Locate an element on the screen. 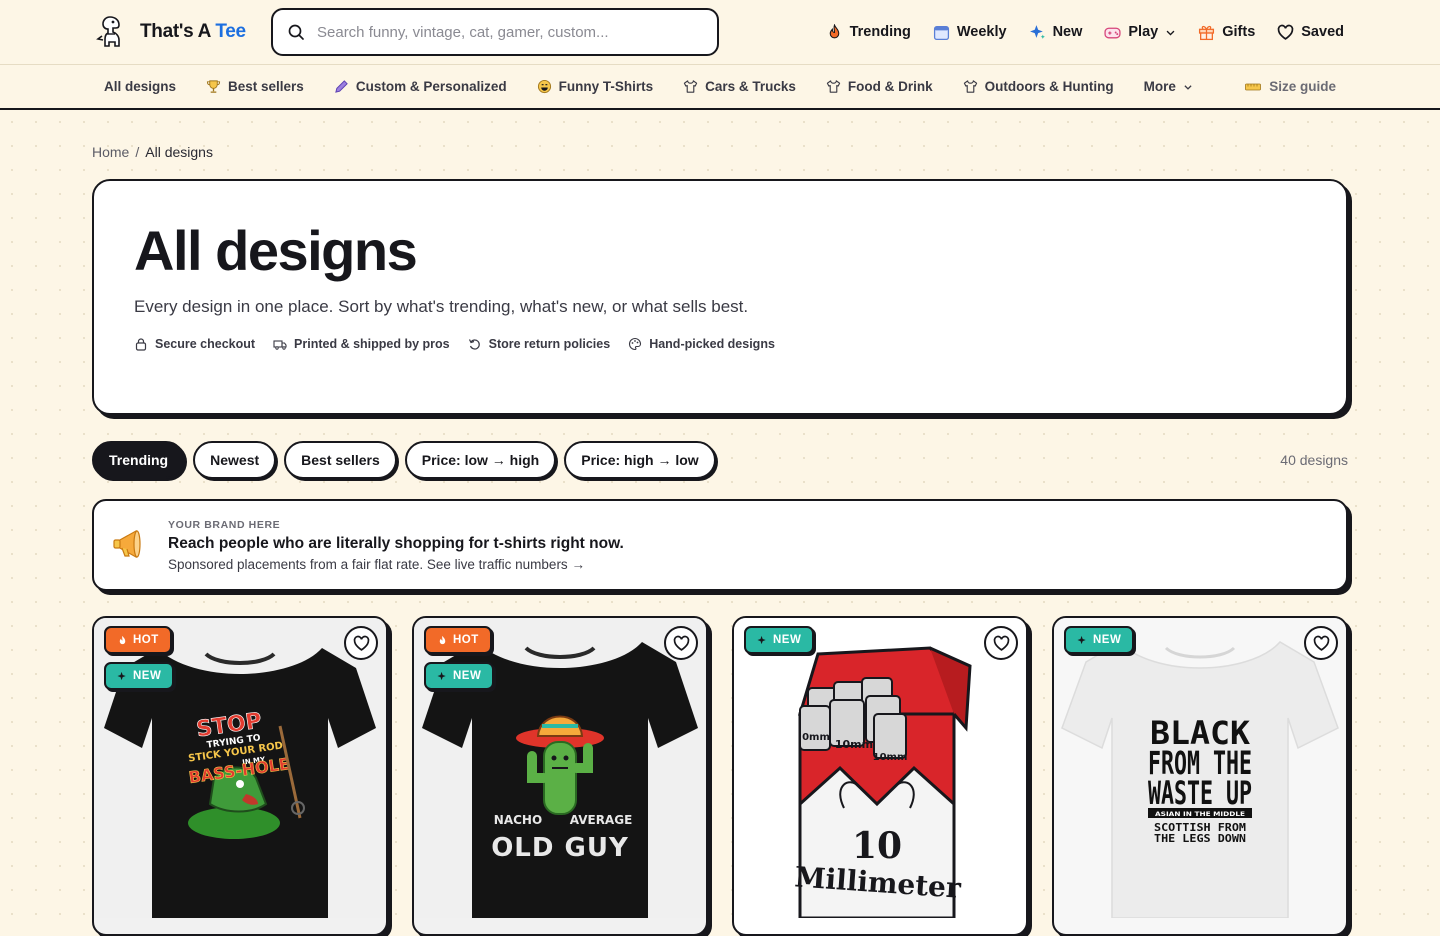  art-text: THE LEGS DOWN is located at coordinates (1200, 838).